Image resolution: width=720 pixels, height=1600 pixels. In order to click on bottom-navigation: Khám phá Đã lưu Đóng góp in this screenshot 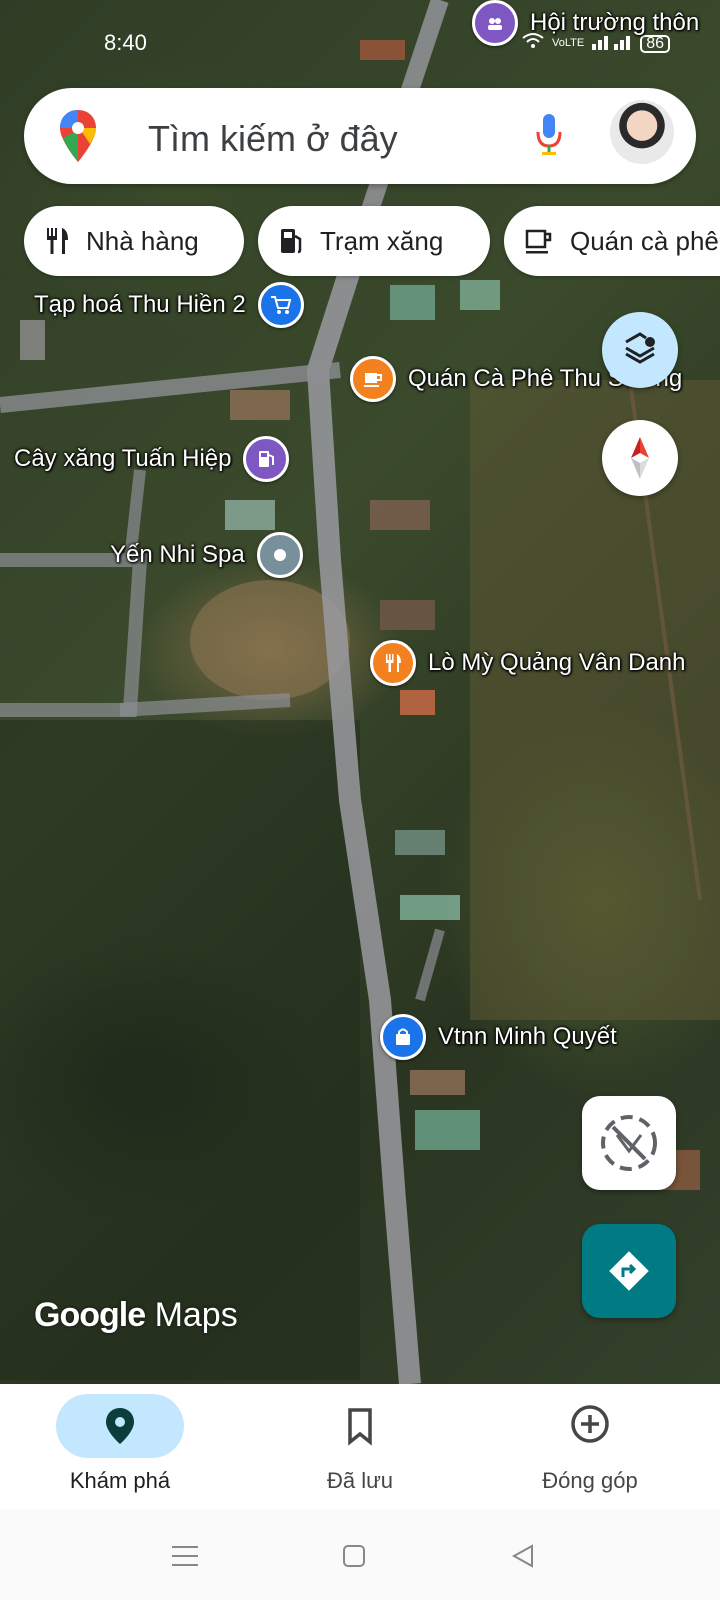, I will do `click(360, 1447)`.